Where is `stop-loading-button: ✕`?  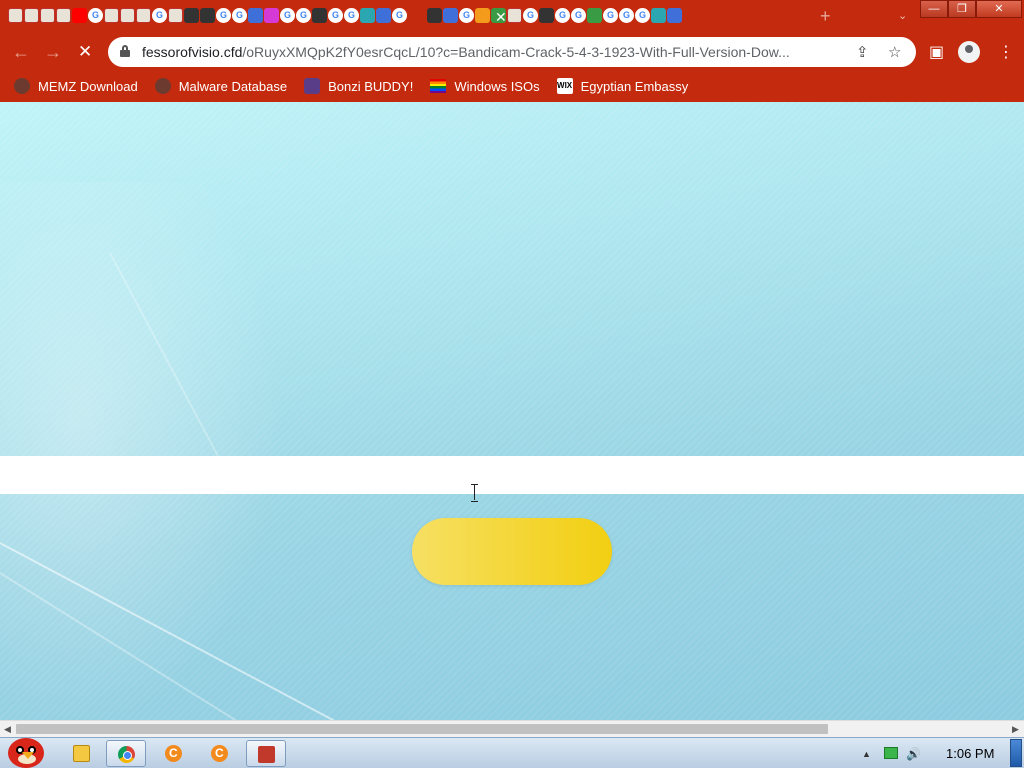 stop-loading-button: ✕ is located at coordinates (85, 52).